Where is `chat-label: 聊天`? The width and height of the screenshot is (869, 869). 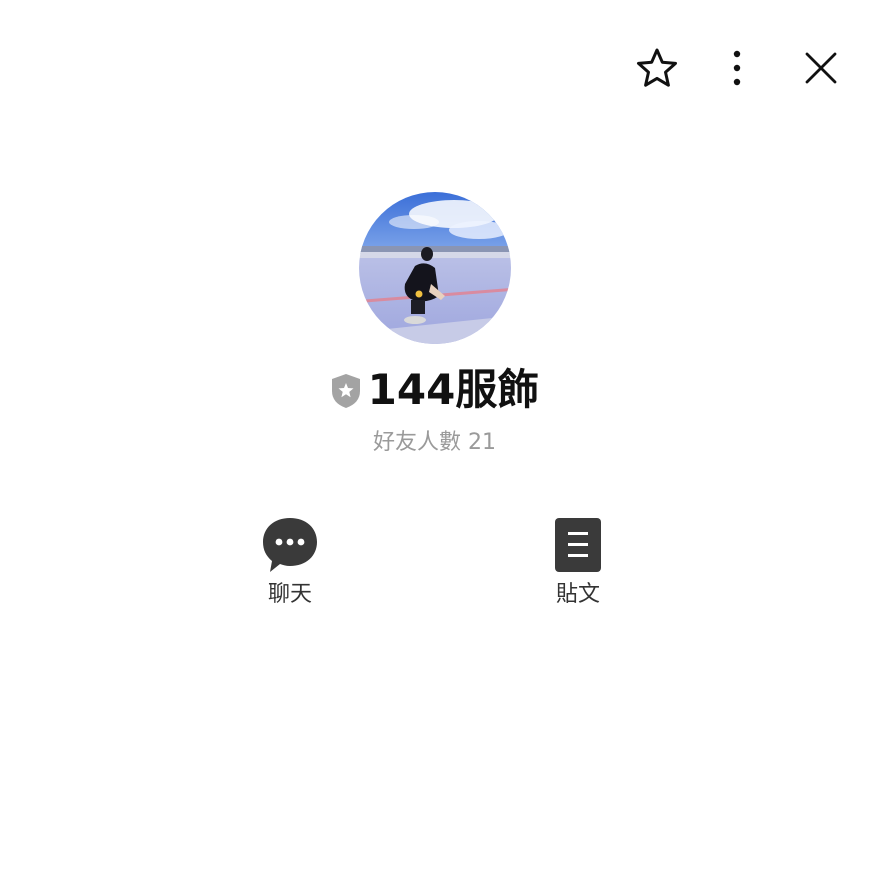
chat-label: 聊天 is located at coordinates (289, 594).